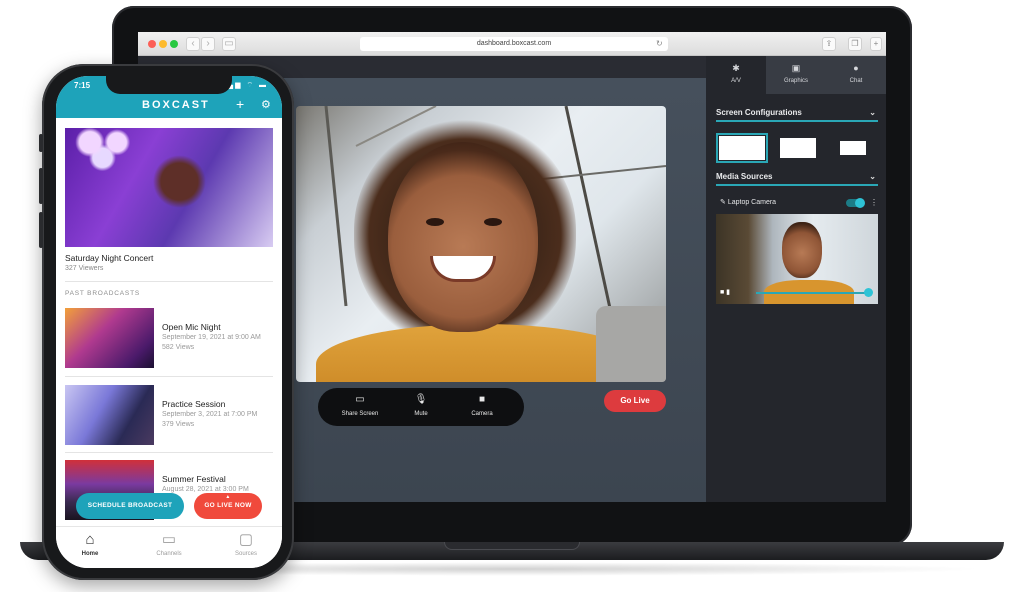  I want to click on video-camera-icon: ▢, so click(246, 539).